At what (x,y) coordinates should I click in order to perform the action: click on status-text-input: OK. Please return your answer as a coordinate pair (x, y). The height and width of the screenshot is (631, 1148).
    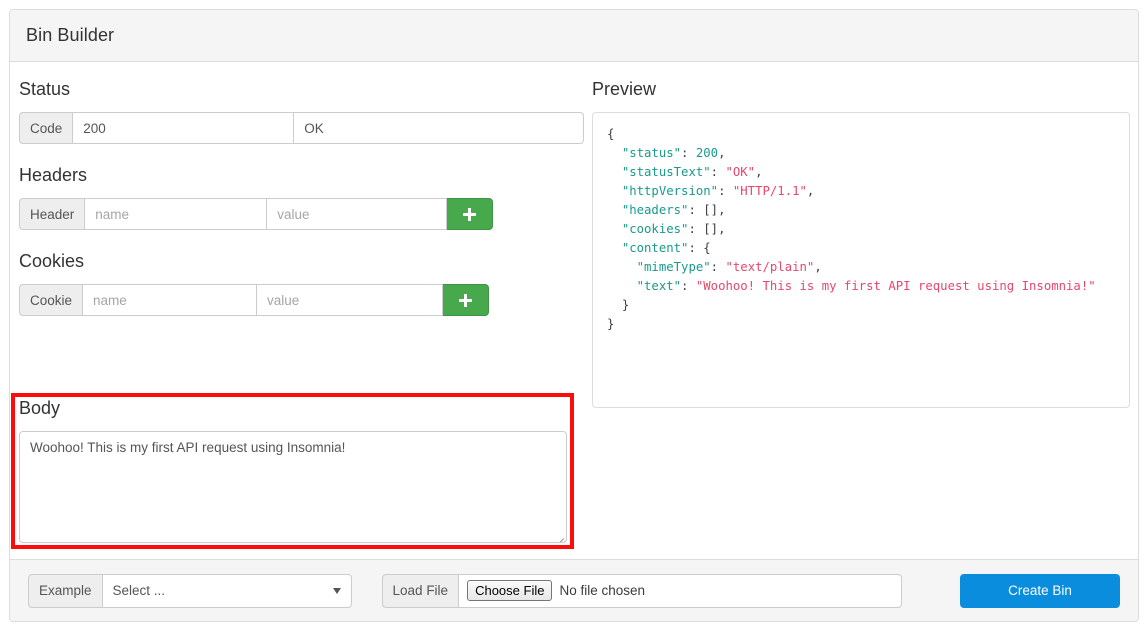
    Looking at the image, I should click on (439, 128).